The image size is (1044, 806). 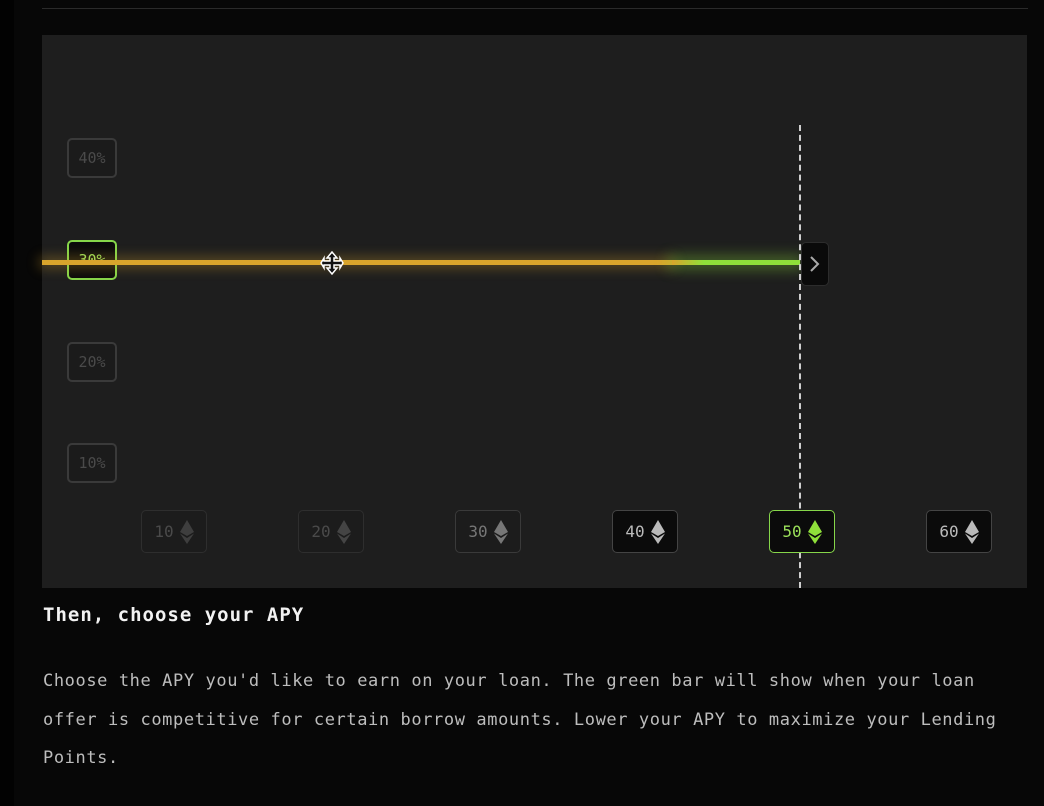 What do you see at coordinates (488, 531) in the screenshot?
I see `x-label-30: 30` at bounding box center [488, 531].